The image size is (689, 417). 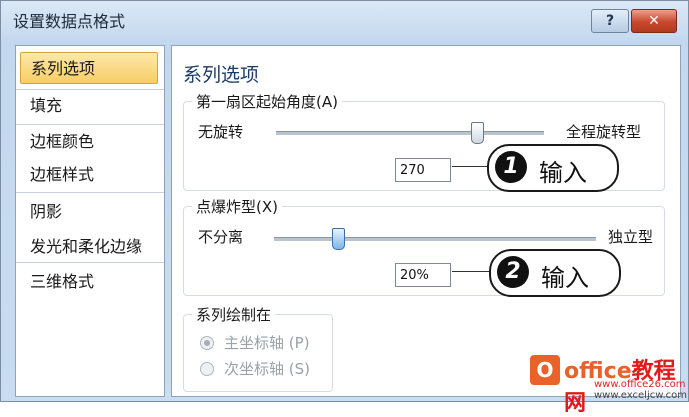 I want to click on sidebar-item-series-options: 系列选项, so click(x=89, y=68).